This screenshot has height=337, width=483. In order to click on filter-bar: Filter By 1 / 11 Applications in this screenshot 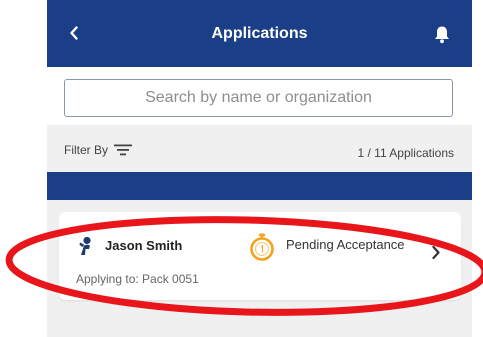, I will do `click(259, 148)`.